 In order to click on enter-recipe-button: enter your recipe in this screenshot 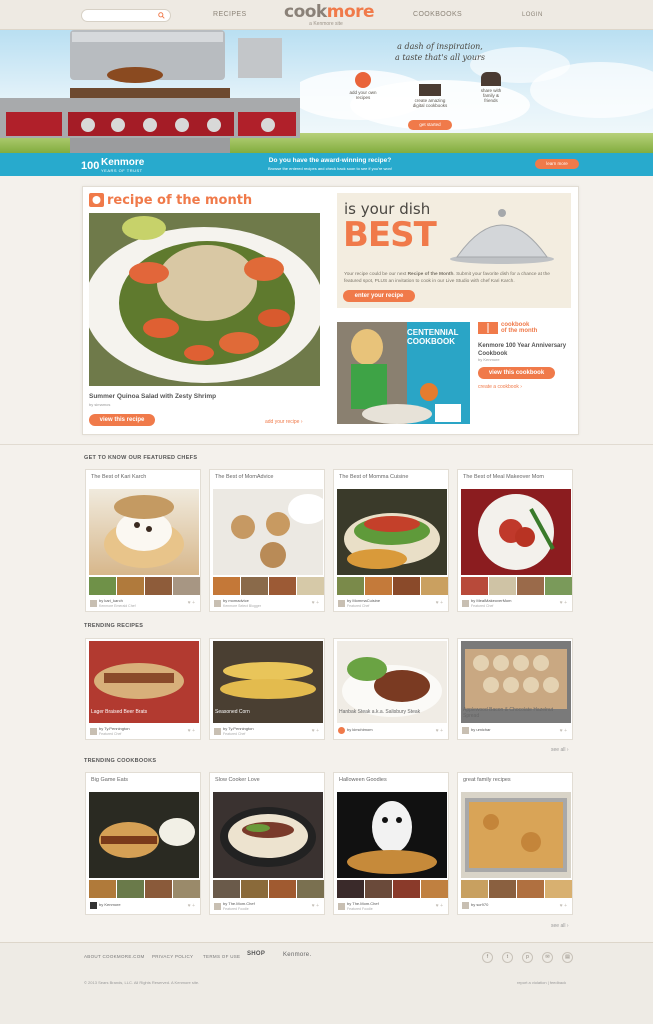, I will do `click(379, 296)`.